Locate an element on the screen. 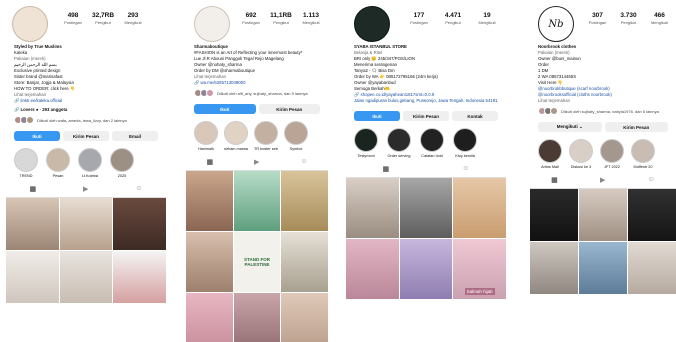 This screenshot has height=342, width=676. followers-stat: 11,1RB Pengikut is located at coordinates (281, 18).